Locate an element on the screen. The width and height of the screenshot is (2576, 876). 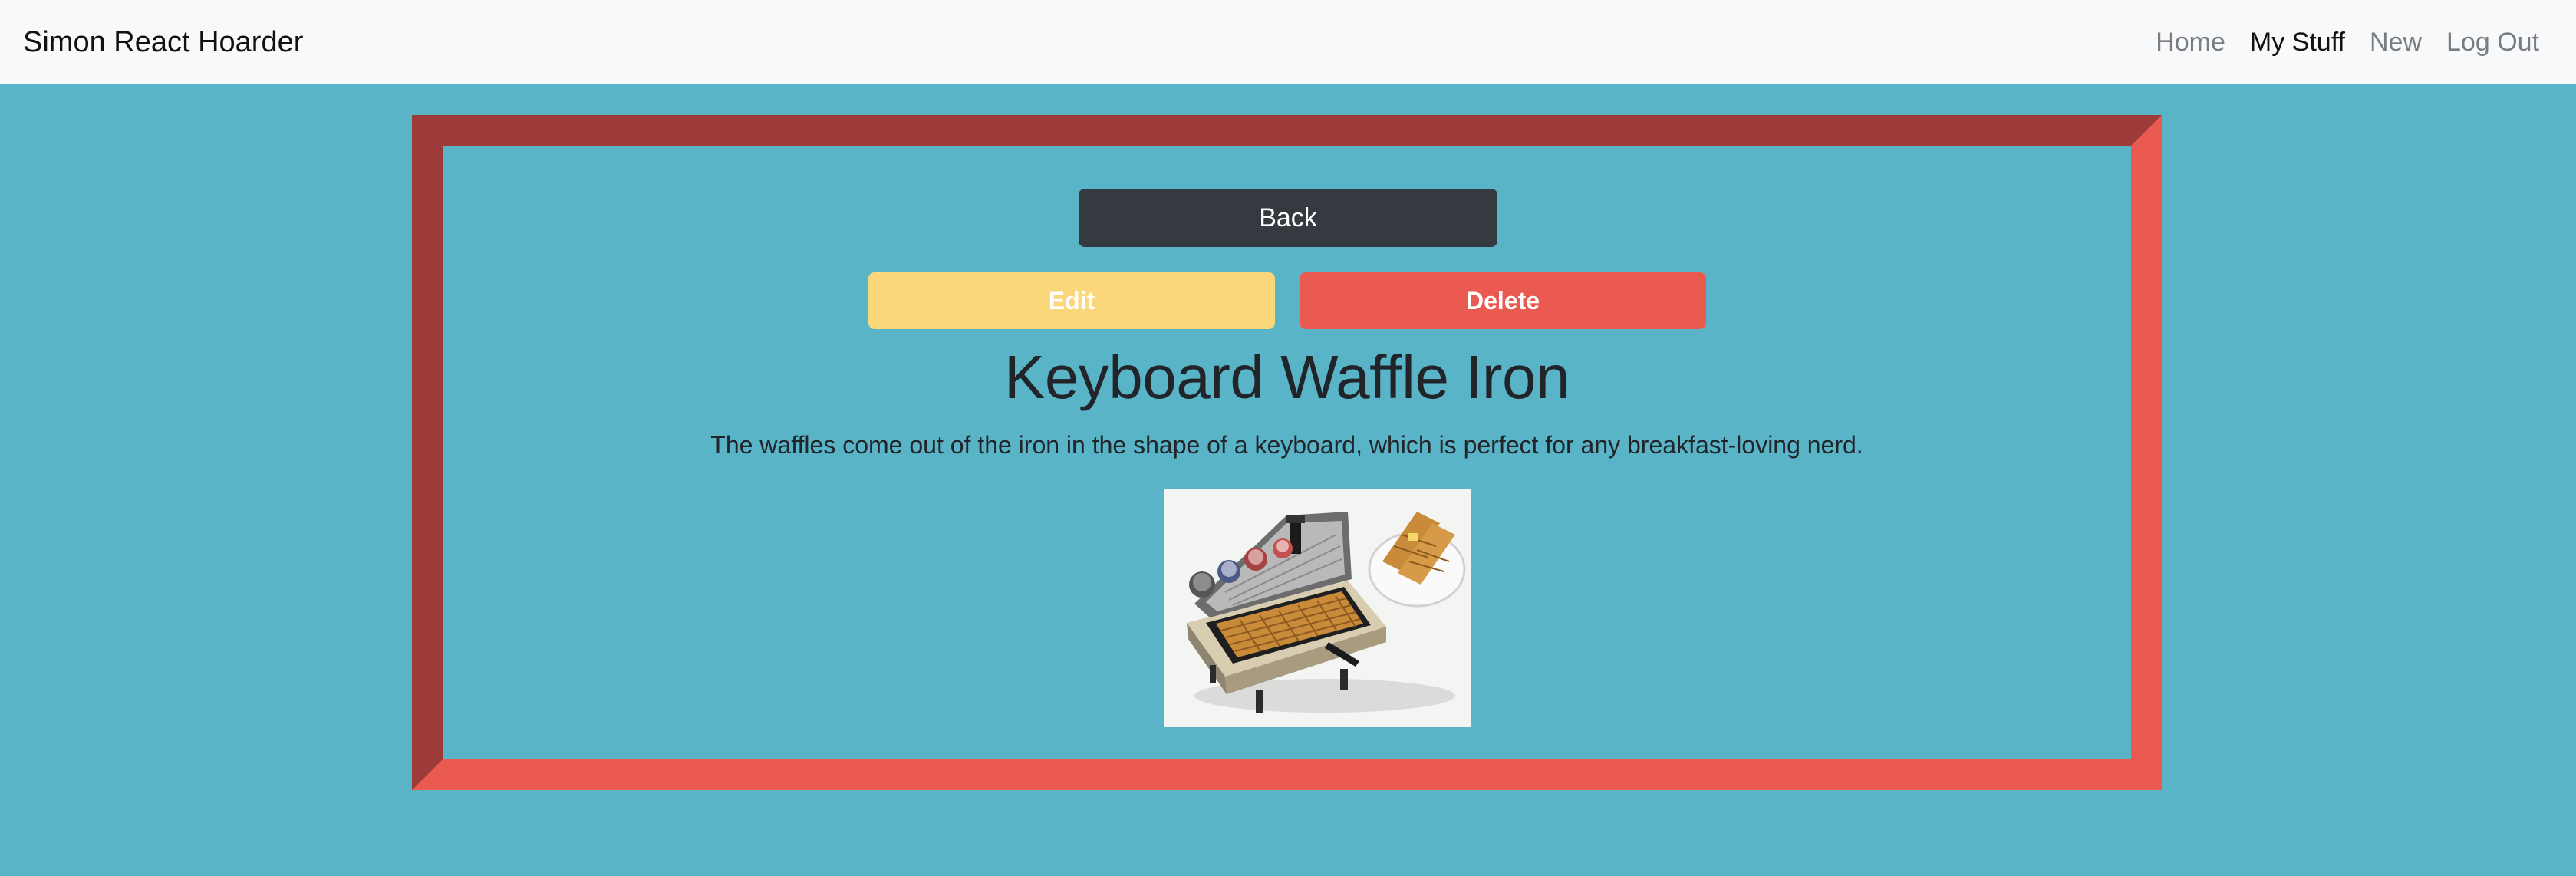
edit-button: Edit is located at coordinates (1071, 300).